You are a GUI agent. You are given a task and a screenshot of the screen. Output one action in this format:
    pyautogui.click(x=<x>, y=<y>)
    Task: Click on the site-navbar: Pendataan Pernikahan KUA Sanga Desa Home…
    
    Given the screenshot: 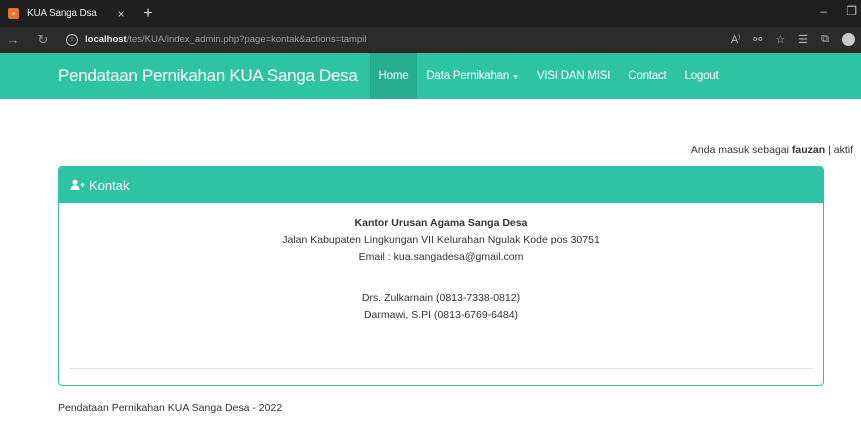 What is the action you would take?
    pyautogui.click(x=430, y=76)
    